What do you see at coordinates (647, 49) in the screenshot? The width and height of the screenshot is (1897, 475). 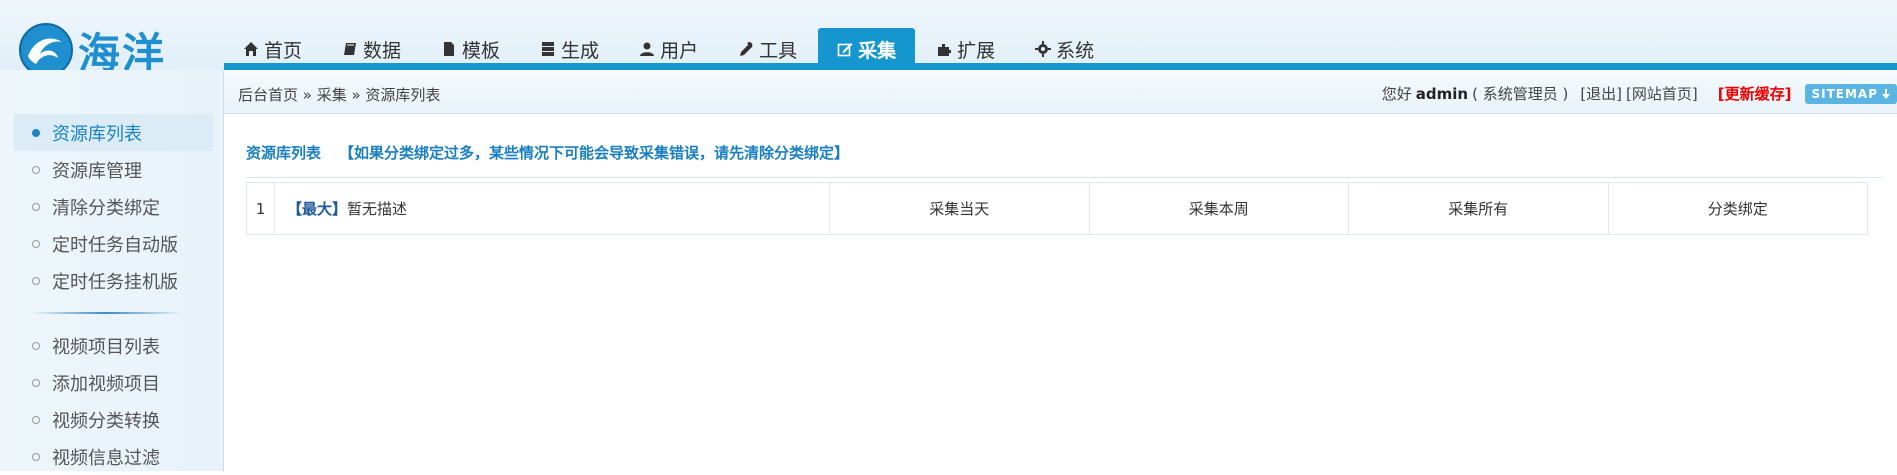 I see `user-icon` at bounding box center [647, 49].